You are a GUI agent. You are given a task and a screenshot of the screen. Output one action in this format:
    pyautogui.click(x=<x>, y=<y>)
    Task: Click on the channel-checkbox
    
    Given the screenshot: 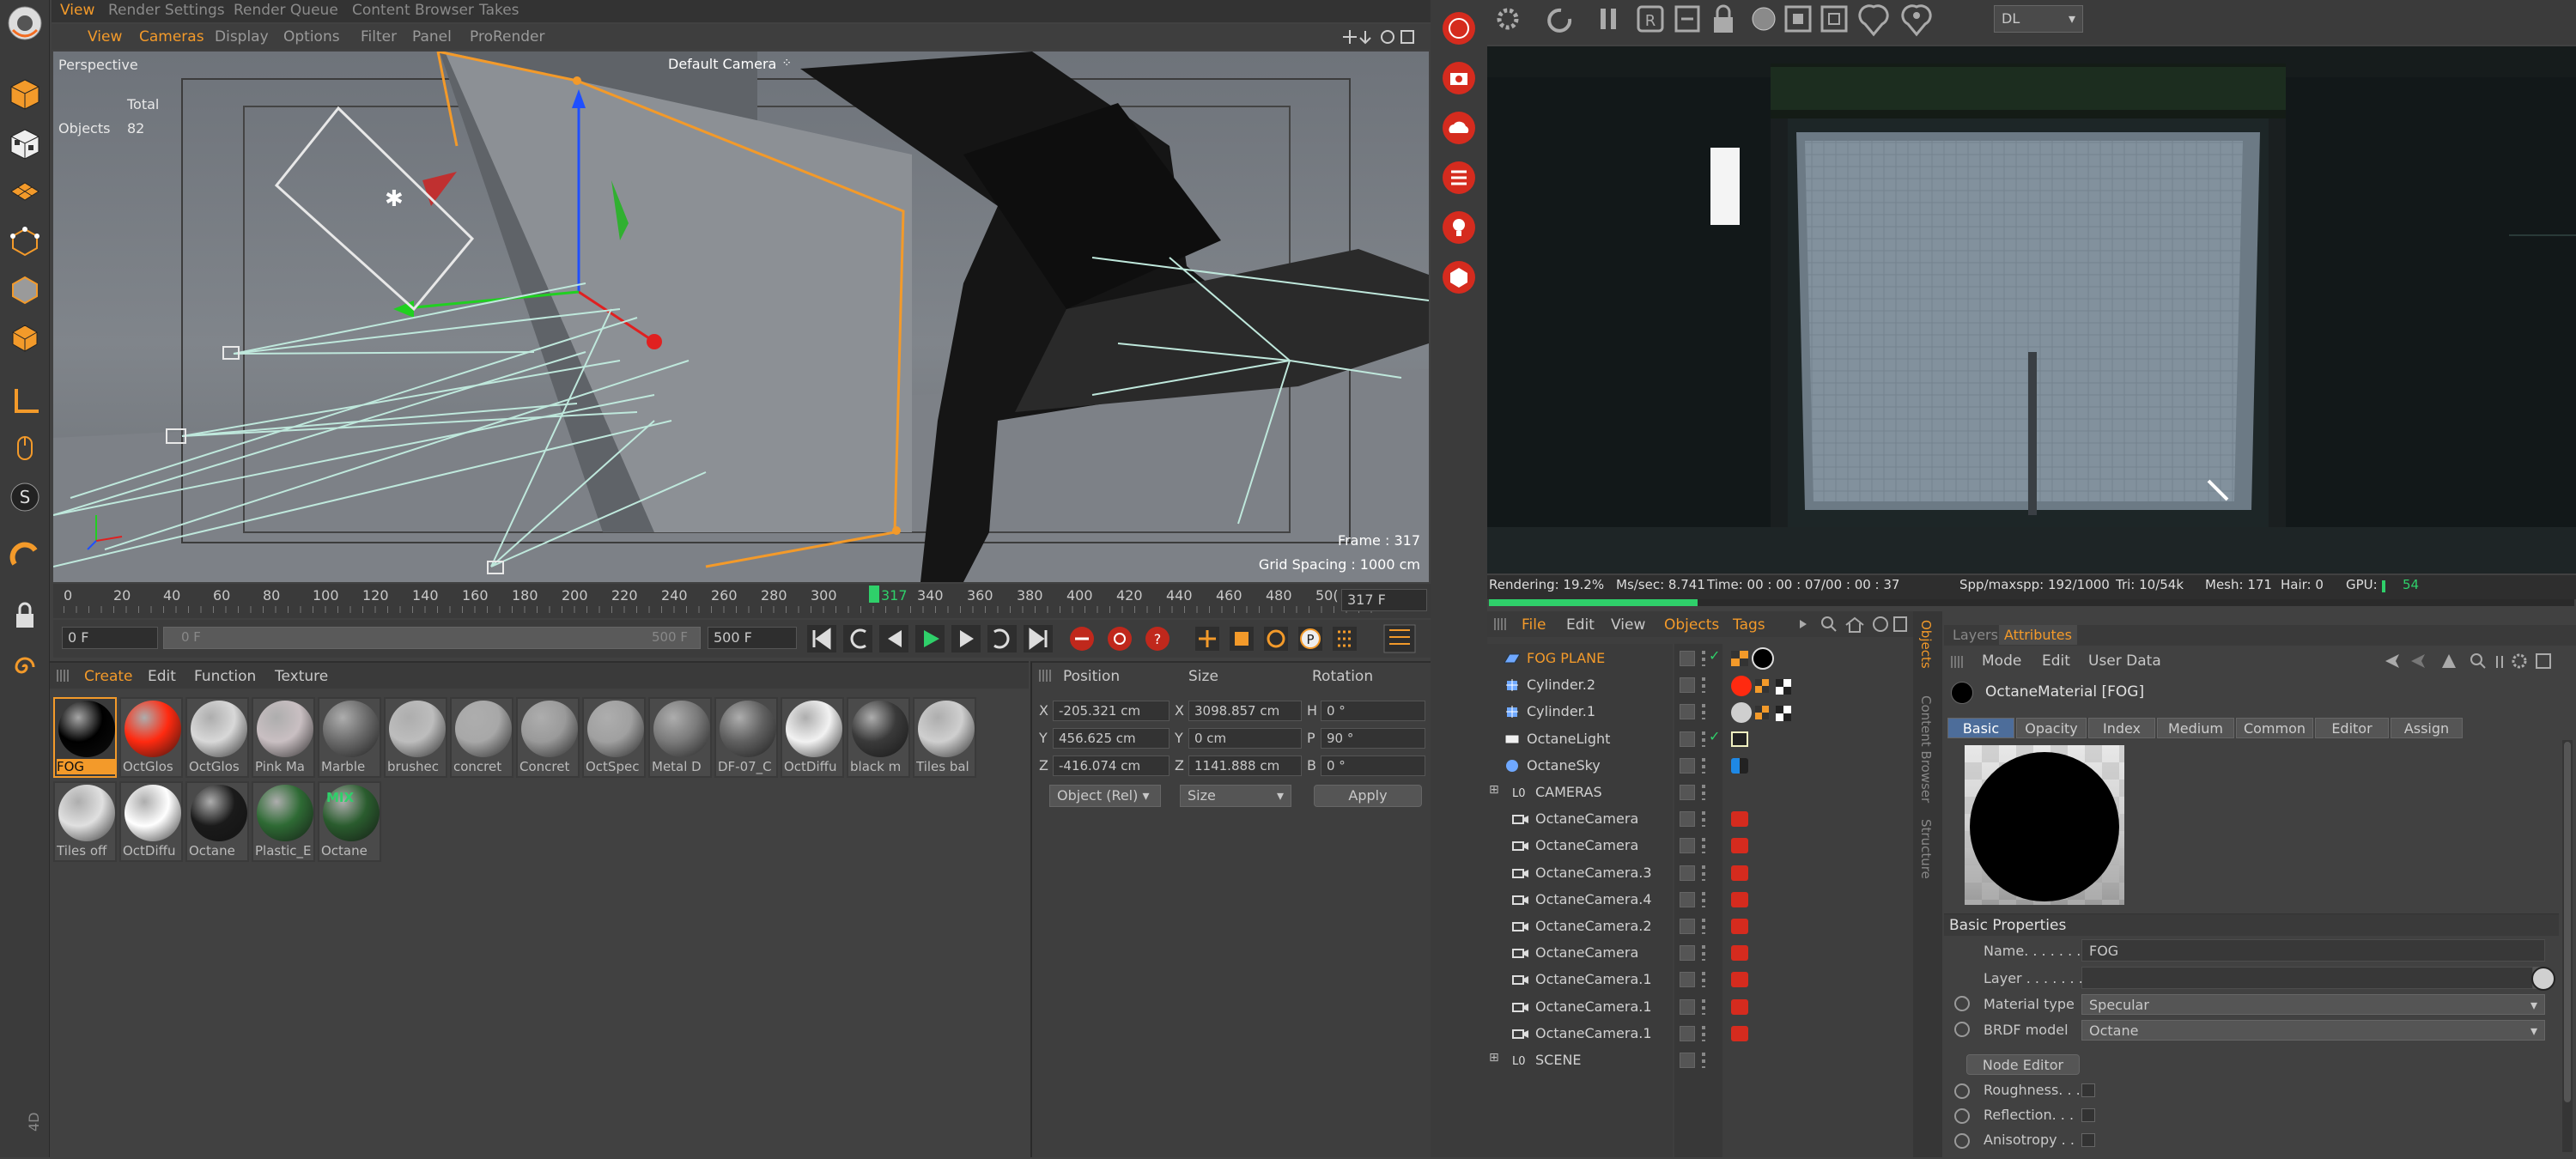 What is the action you would take?
    pyautogui.click(x=2088, y=1140)
    